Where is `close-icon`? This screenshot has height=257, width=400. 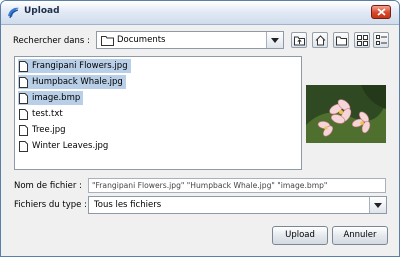 close-icon is located at coordinates (381, 12).